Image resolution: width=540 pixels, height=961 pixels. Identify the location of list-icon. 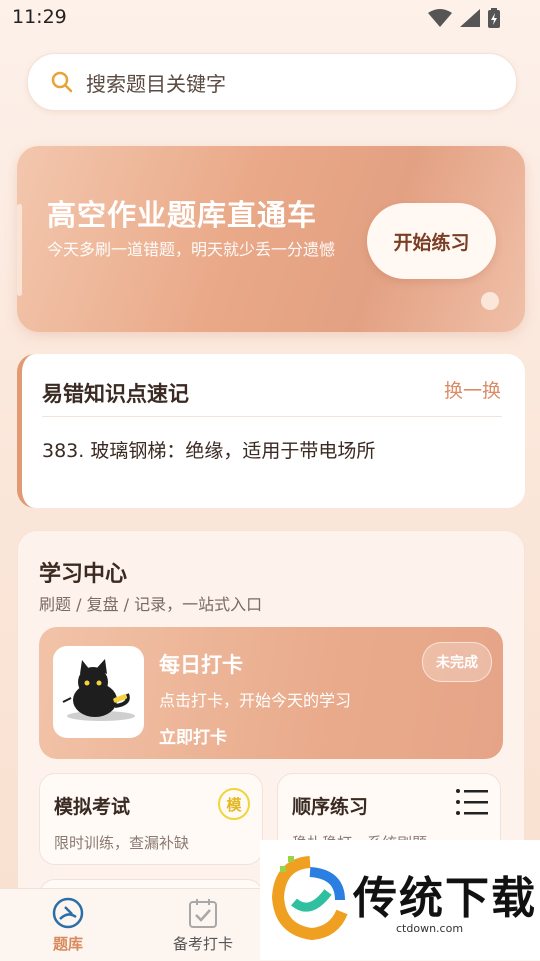
(472, 802).